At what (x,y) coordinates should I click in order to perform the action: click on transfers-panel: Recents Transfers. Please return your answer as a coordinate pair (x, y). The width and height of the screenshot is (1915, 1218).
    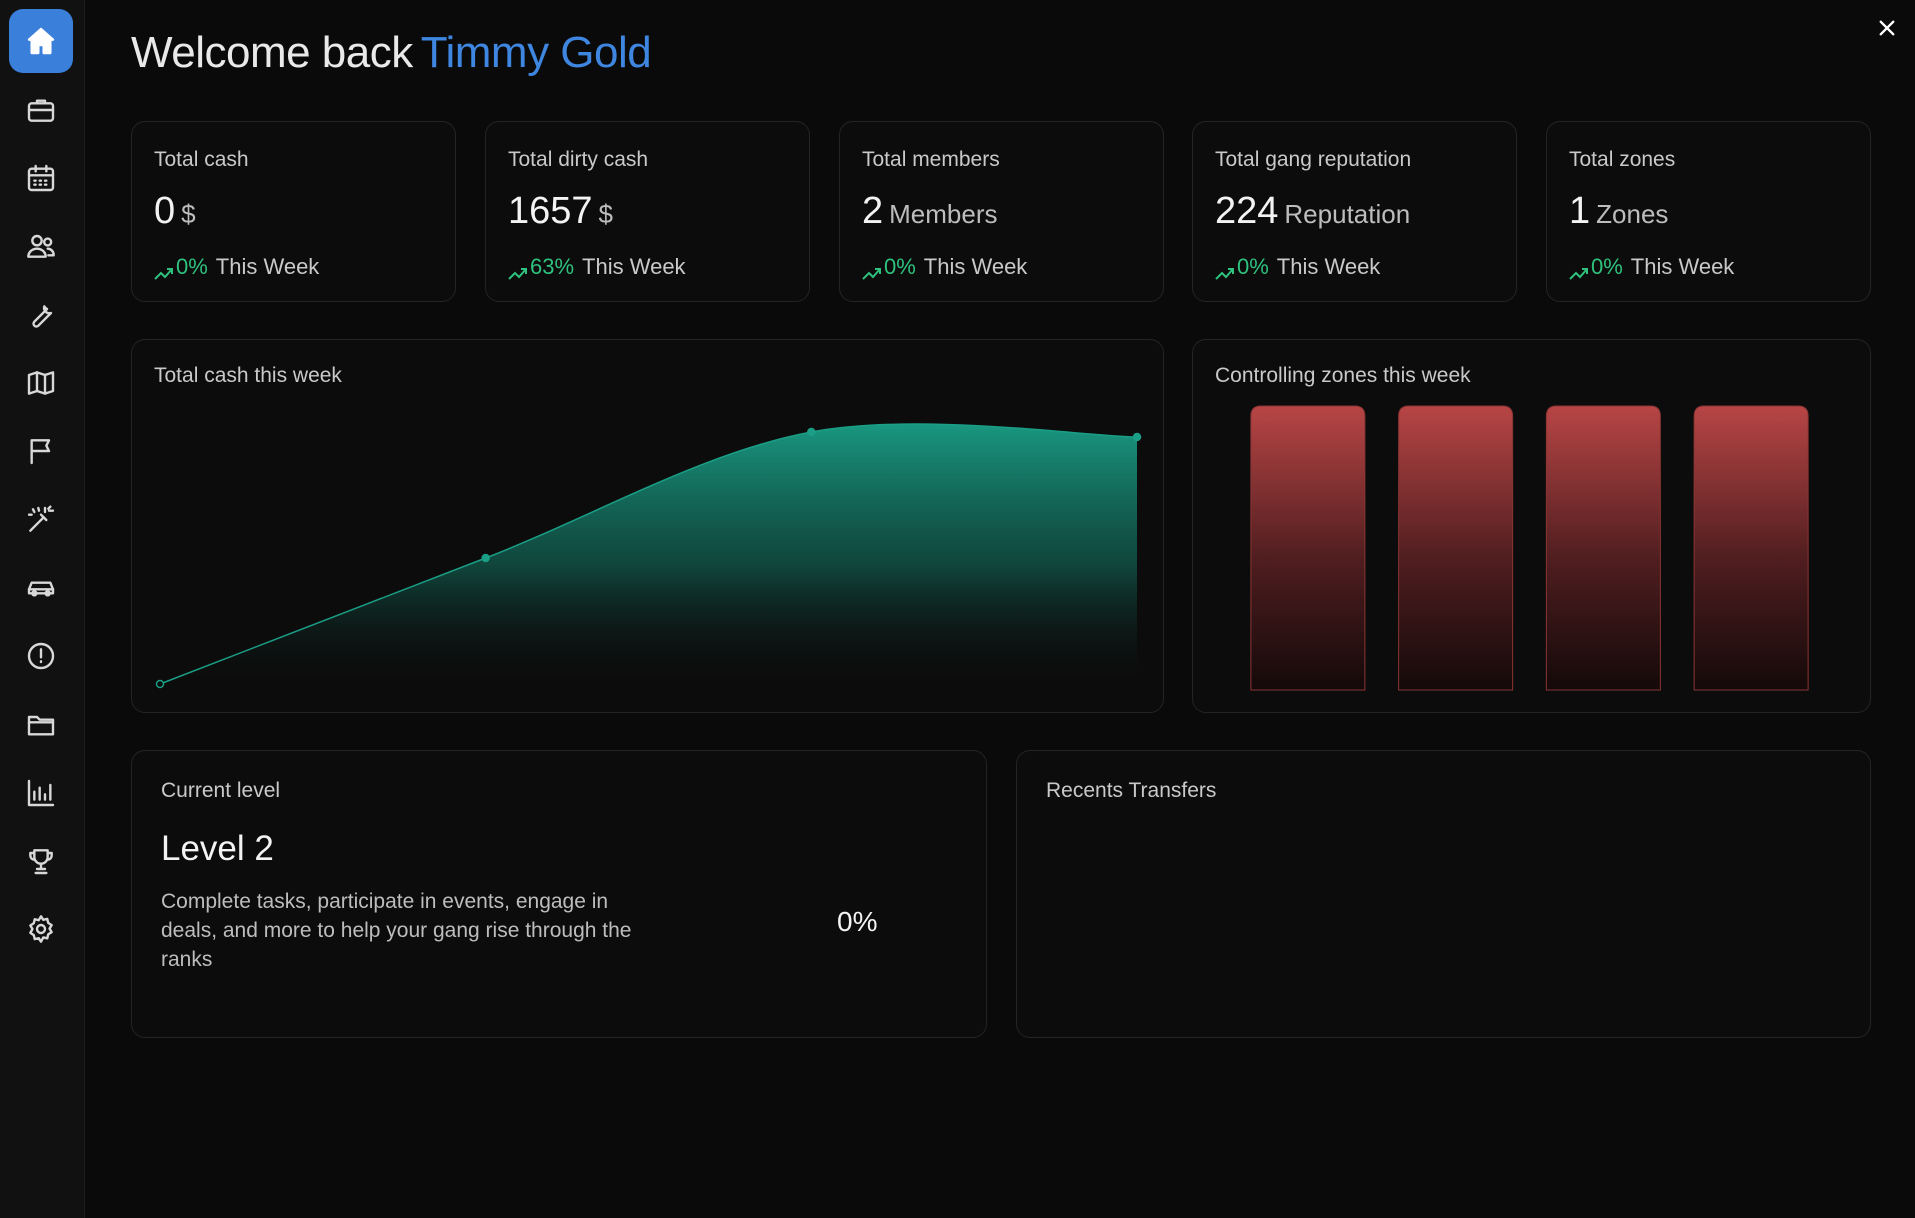
    Looking at the image, I should click on (1443, 894).